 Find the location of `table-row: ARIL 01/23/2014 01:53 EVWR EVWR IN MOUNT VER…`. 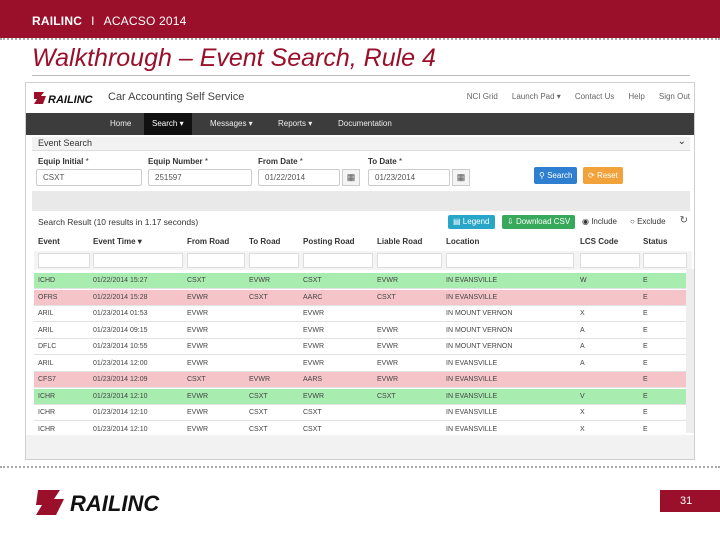

table-row: ARIL 01/23/2014 01:53 EVWR EVWR IN MOUNT VER… is located at coordinates (363, 314).